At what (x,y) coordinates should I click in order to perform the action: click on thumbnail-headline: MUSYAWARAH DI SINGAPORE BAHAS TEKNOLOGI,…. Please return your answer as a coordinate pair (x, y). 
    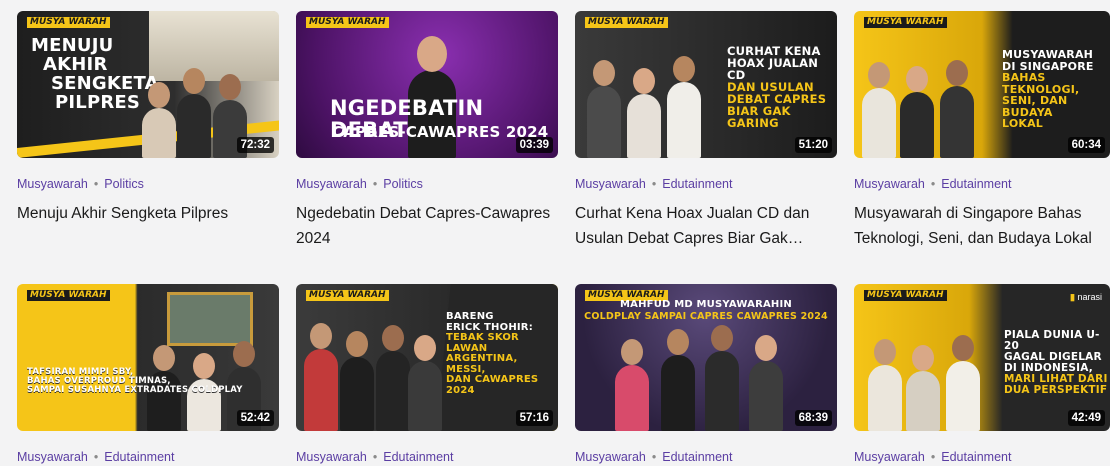
    Looking at the image, I should click on (1048, 89).